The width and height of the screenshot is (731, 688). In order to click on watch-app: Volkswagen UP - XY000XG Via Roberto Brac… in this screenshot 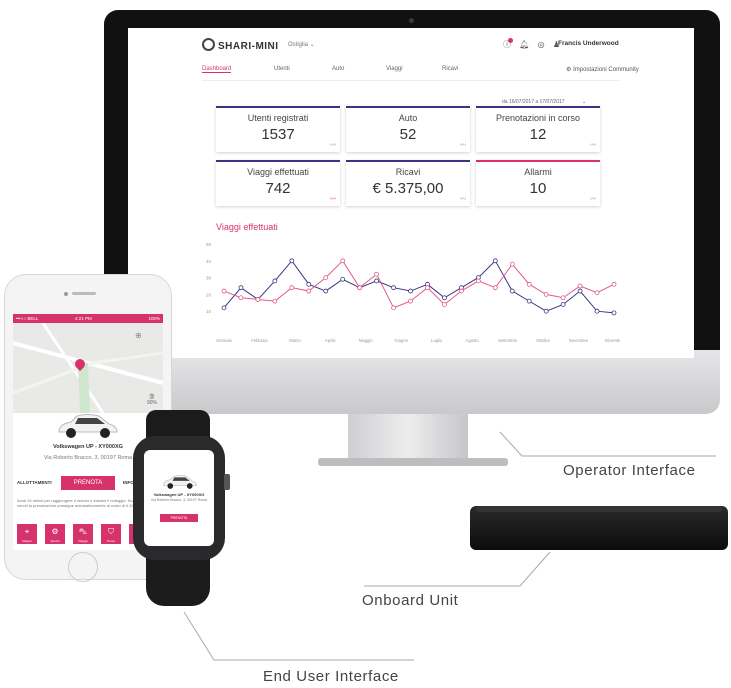, I will do `click(179, 498)`.